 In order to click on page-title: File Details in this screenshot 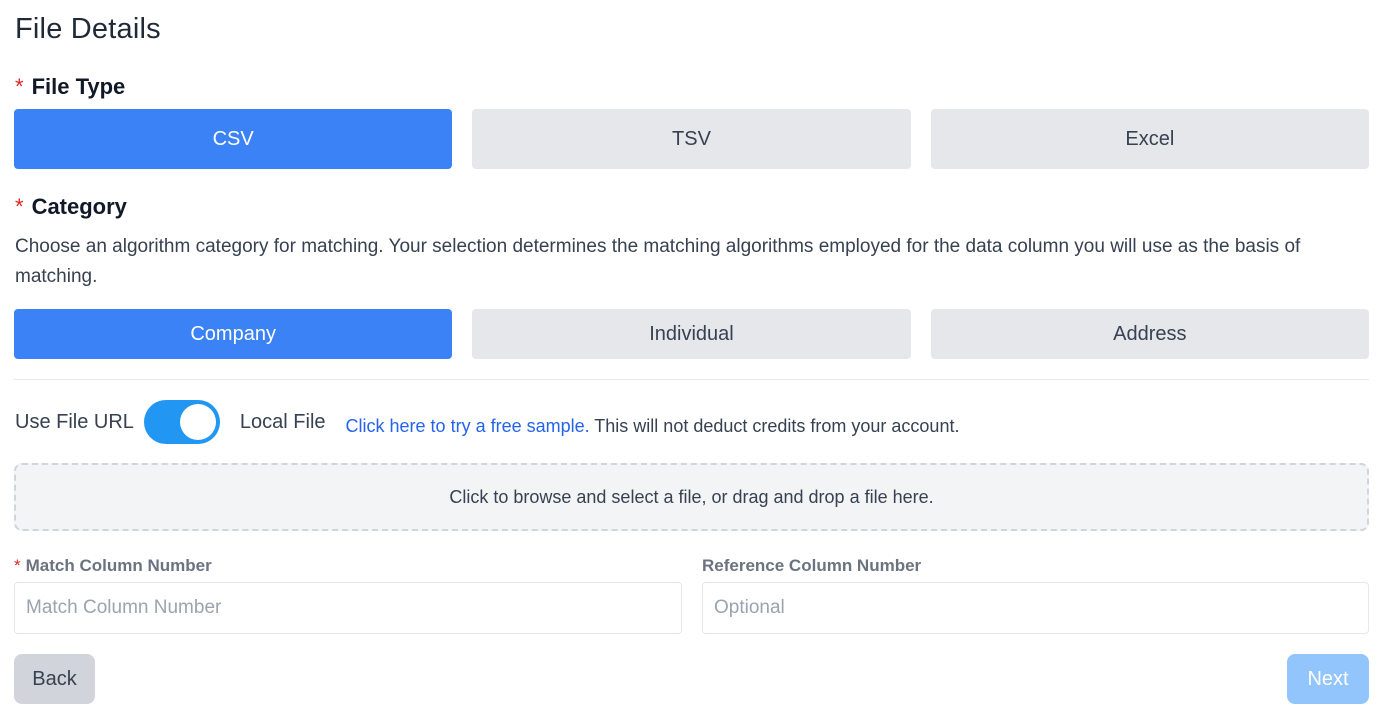, I will do `click(88, 29)`.